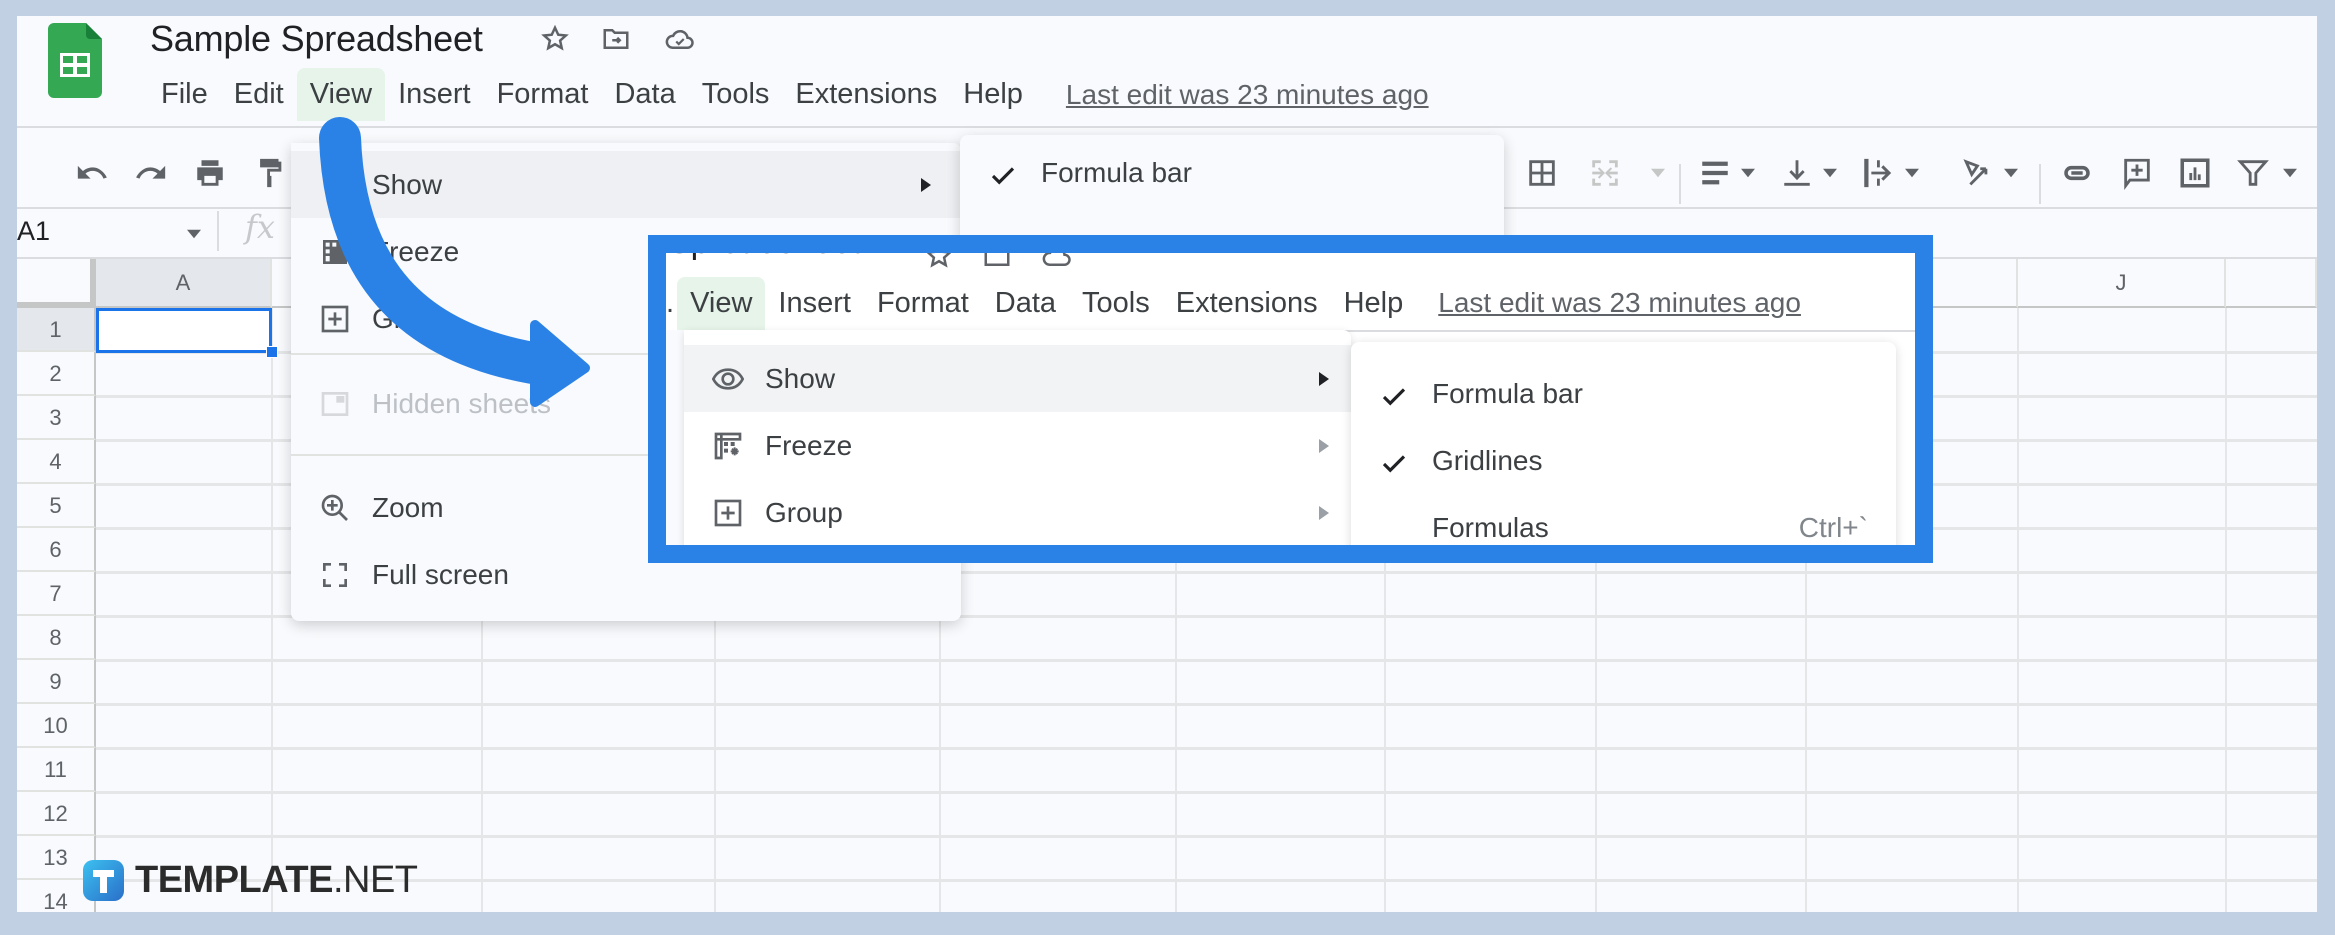 The height and width of the screenshot is (935, 2335). Describe the element at coordinates (56, 374) in the screenshot. I see `row-header-2: 2` at that location.